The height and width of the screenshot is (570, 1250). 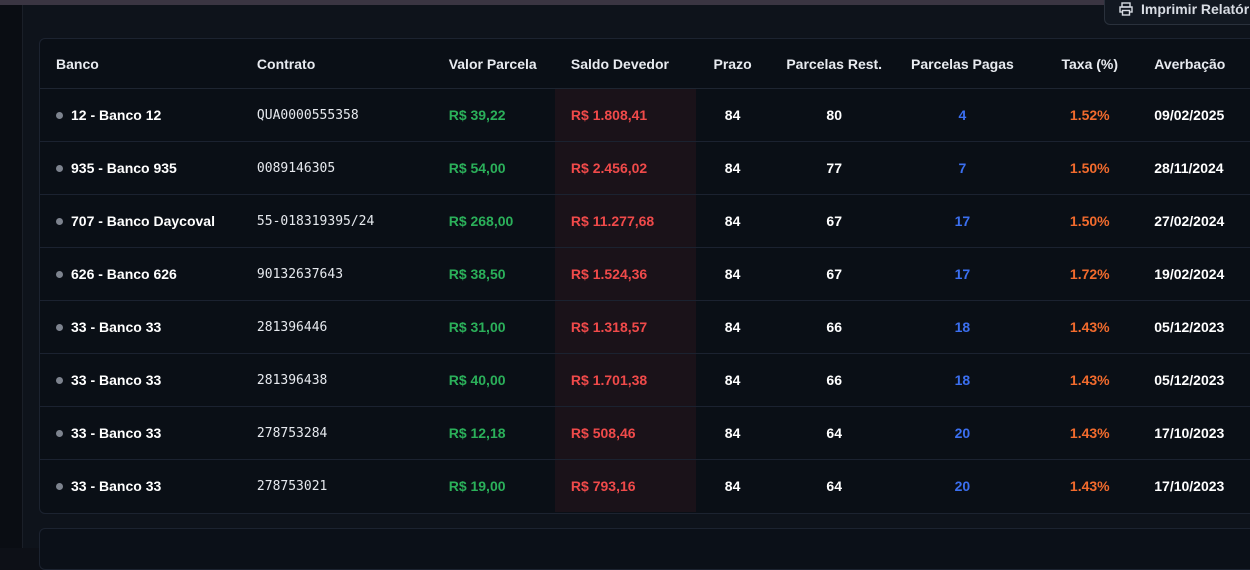 What do you see at coordinates (124, 168) in the screenshot?
I see `bank-name: 935 - Banco 935` at bounding box center [124, 168].